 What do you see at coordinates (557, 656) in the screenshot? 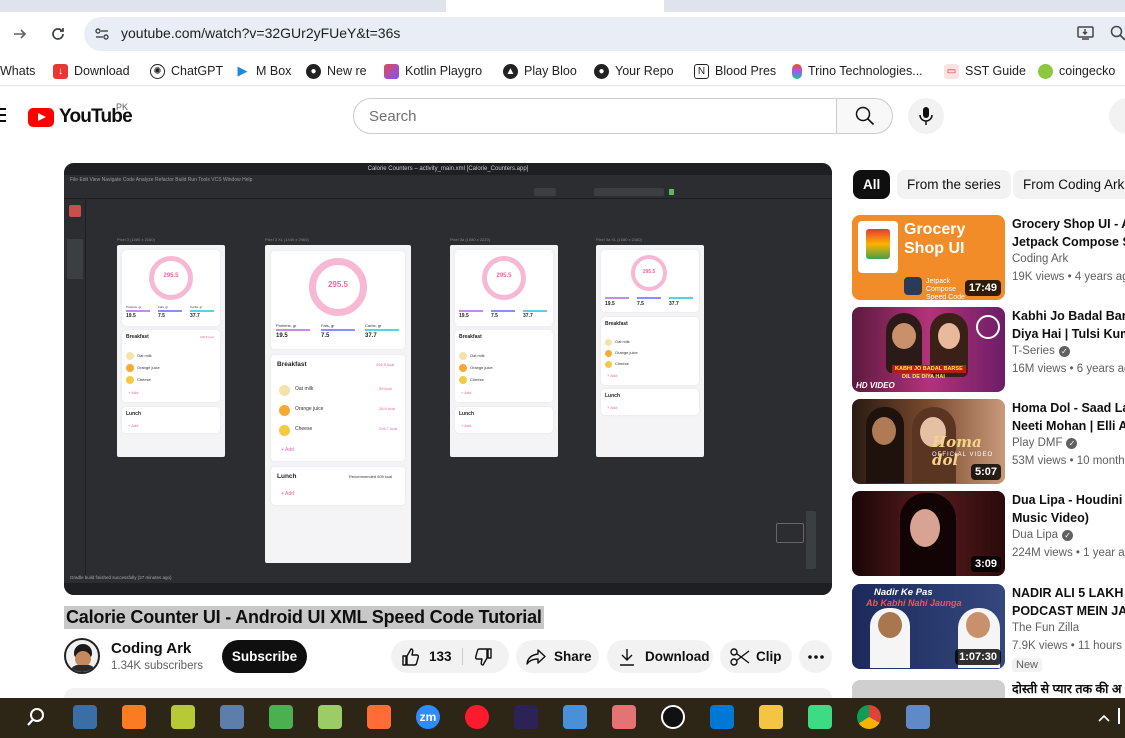
I see `share-button: Share` at bounding box center [557, 656].